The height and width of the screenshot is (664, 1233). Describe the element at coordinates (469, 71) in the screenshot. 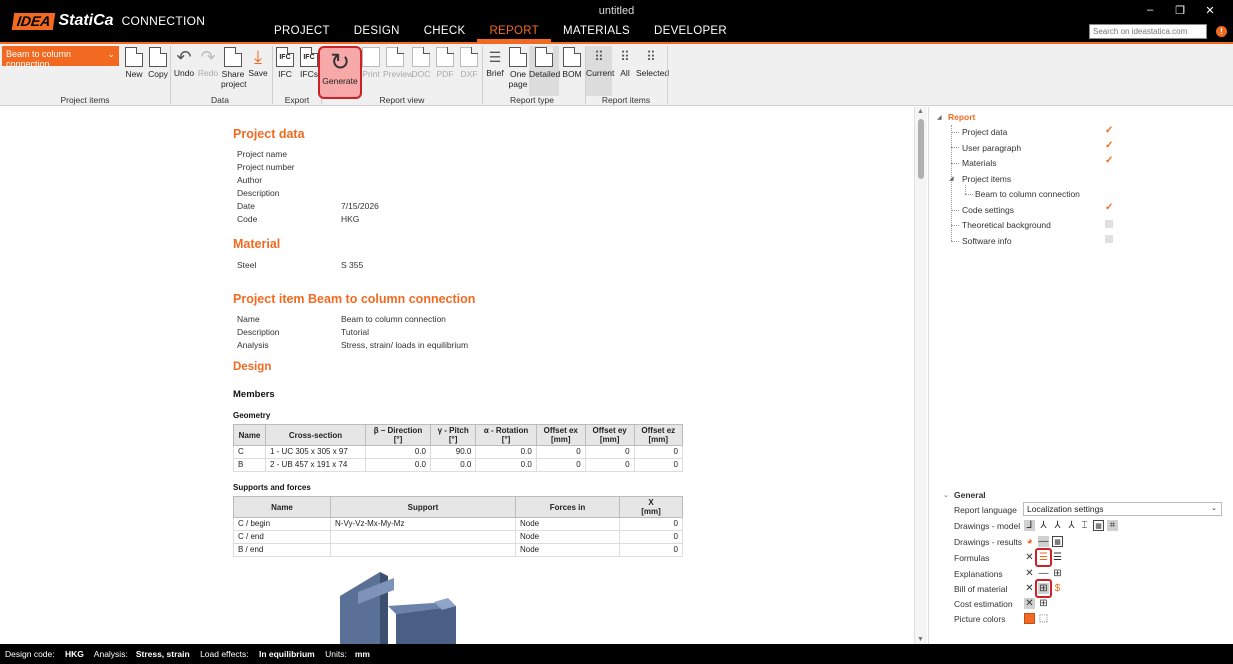

I see `dxf-button: DXF` at that location.